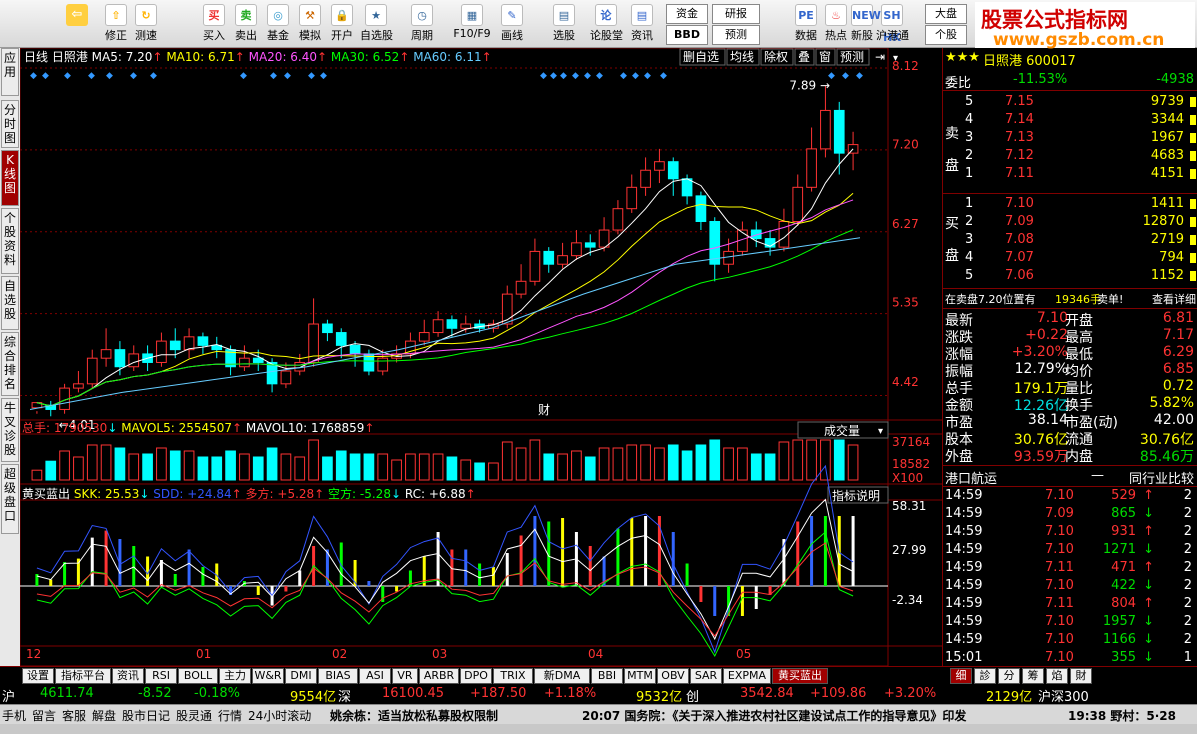  Describe the element at coordinates (564, 24) in the screenshot. I see `toolbar-button-11: ▤ 选股` at that location.